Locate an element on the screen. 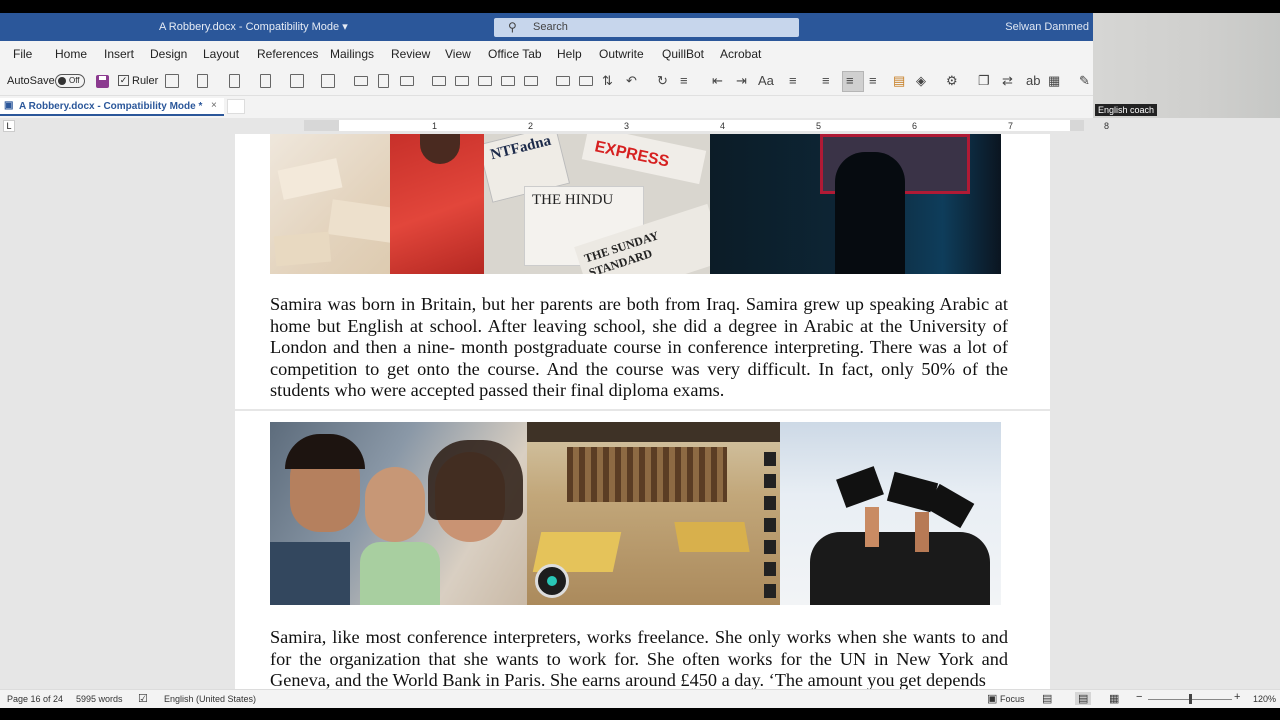 The image size is (1280, 720). align-center-icon: ≡ is located at coordinates (850, 80).